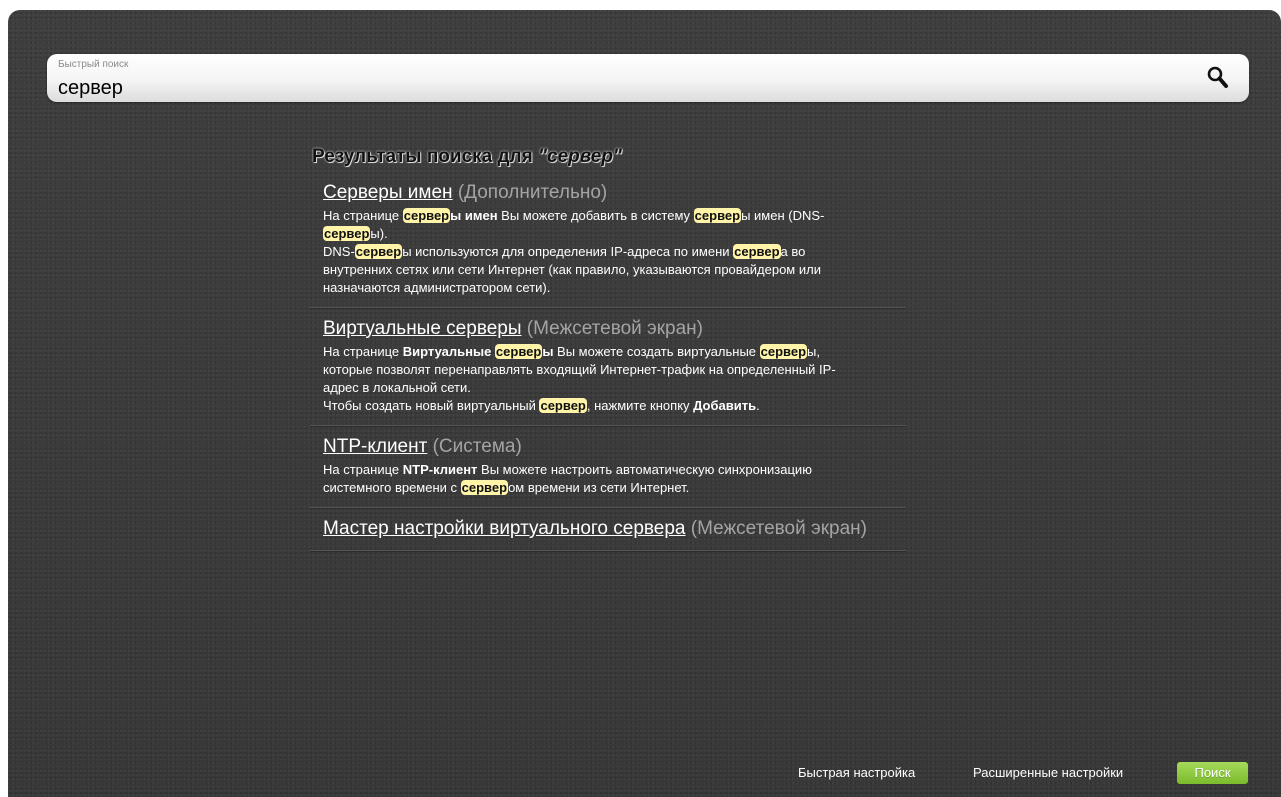  What do you see at coordinates (725, 405) in the screenshot?
I see `bold-text: Добавить` at bounding box center [725, 405].